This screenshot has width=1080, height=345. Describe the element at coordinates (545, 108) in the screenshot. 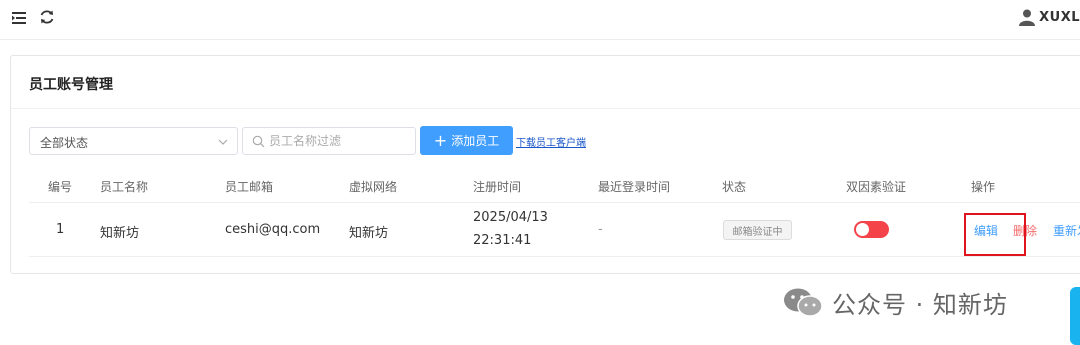

I see `title-divider` at that location.